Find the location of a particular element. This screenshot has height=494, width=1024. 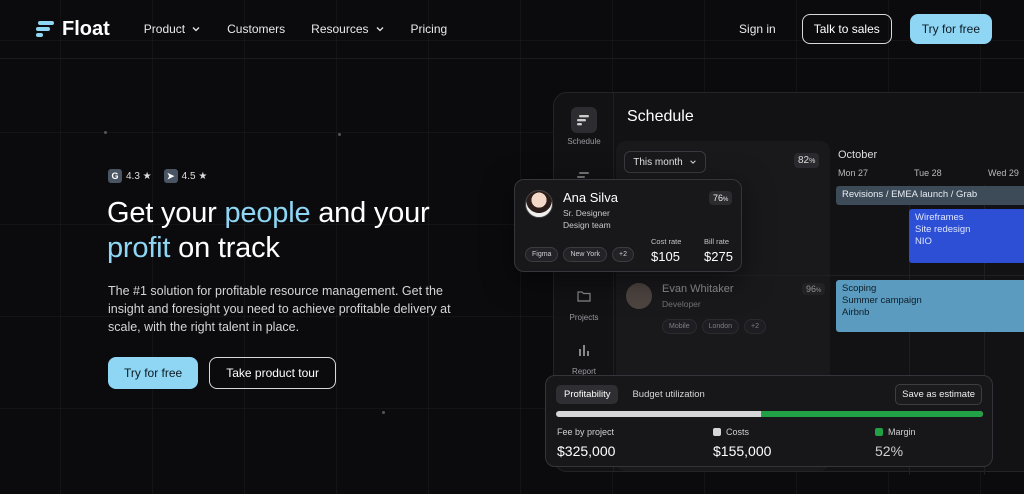

person-utilization-value: 76 is located at coordinates (718, 198).